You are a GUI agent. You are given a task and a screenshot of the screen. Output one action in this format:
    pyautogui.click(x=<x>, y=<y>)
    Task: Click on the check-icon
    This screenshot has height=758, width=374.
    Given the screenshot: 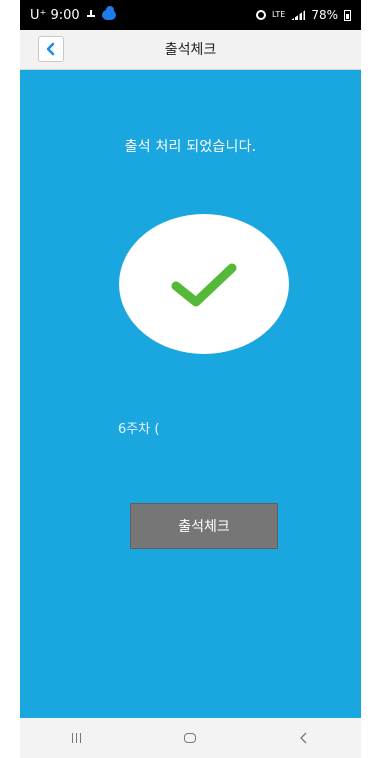 What is the action you would take?
    pyautogui.click(x=204, y=285)
    